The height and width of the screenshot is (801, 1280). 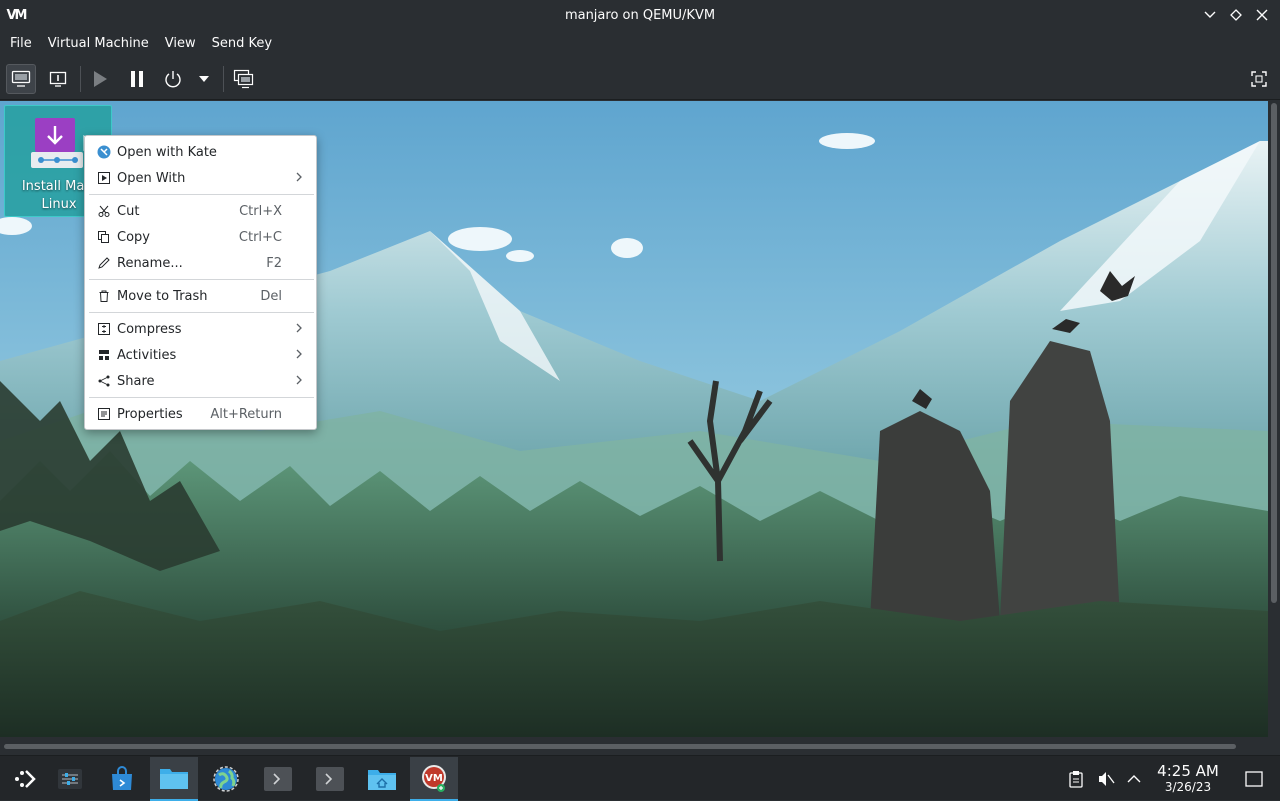 I want to click on close-icon, so click(x=1262, y=15).